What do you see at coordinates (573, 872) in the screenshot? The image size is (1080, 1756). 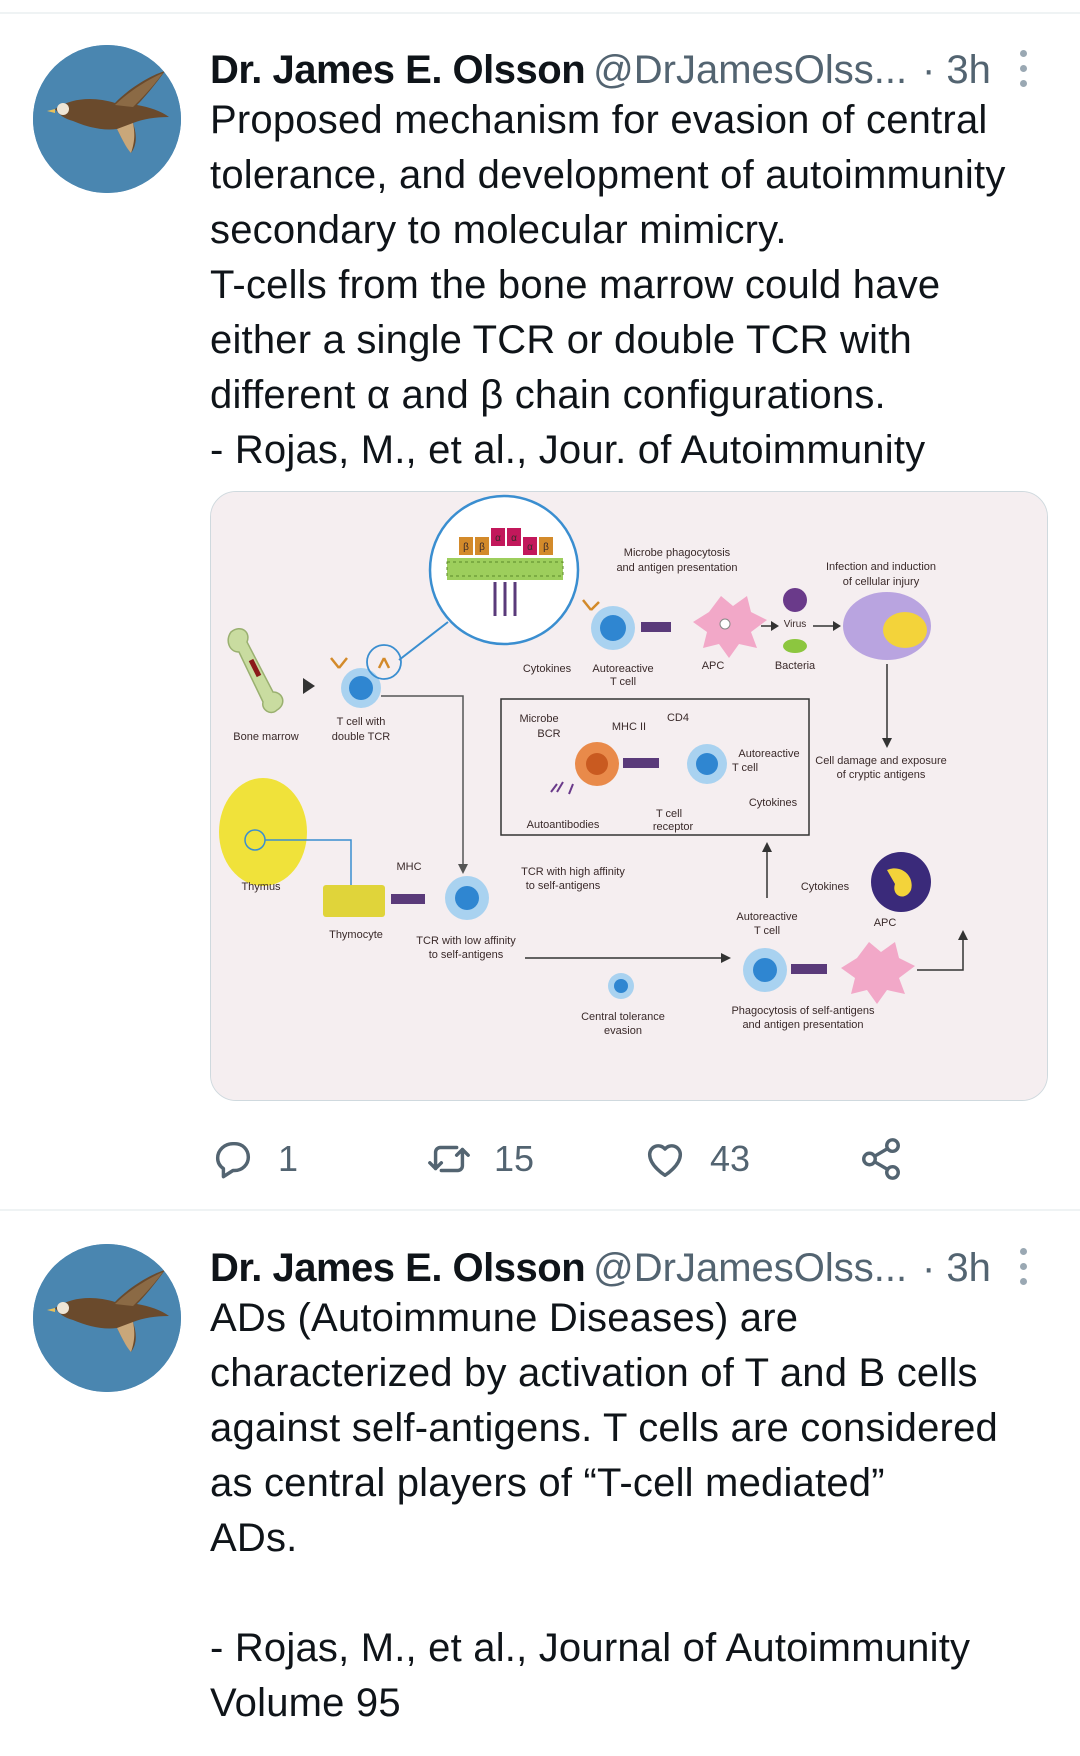 I see `label-tcr-high-1: TCR with high affinity` at bounding box center [573, 872].